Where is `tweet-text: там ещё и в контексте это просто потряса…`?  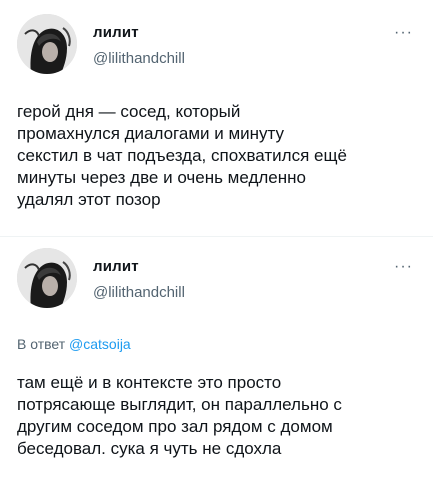 tweet-text: там ещё и в контексте это просто потряса… is located at coordinates (179, 415).